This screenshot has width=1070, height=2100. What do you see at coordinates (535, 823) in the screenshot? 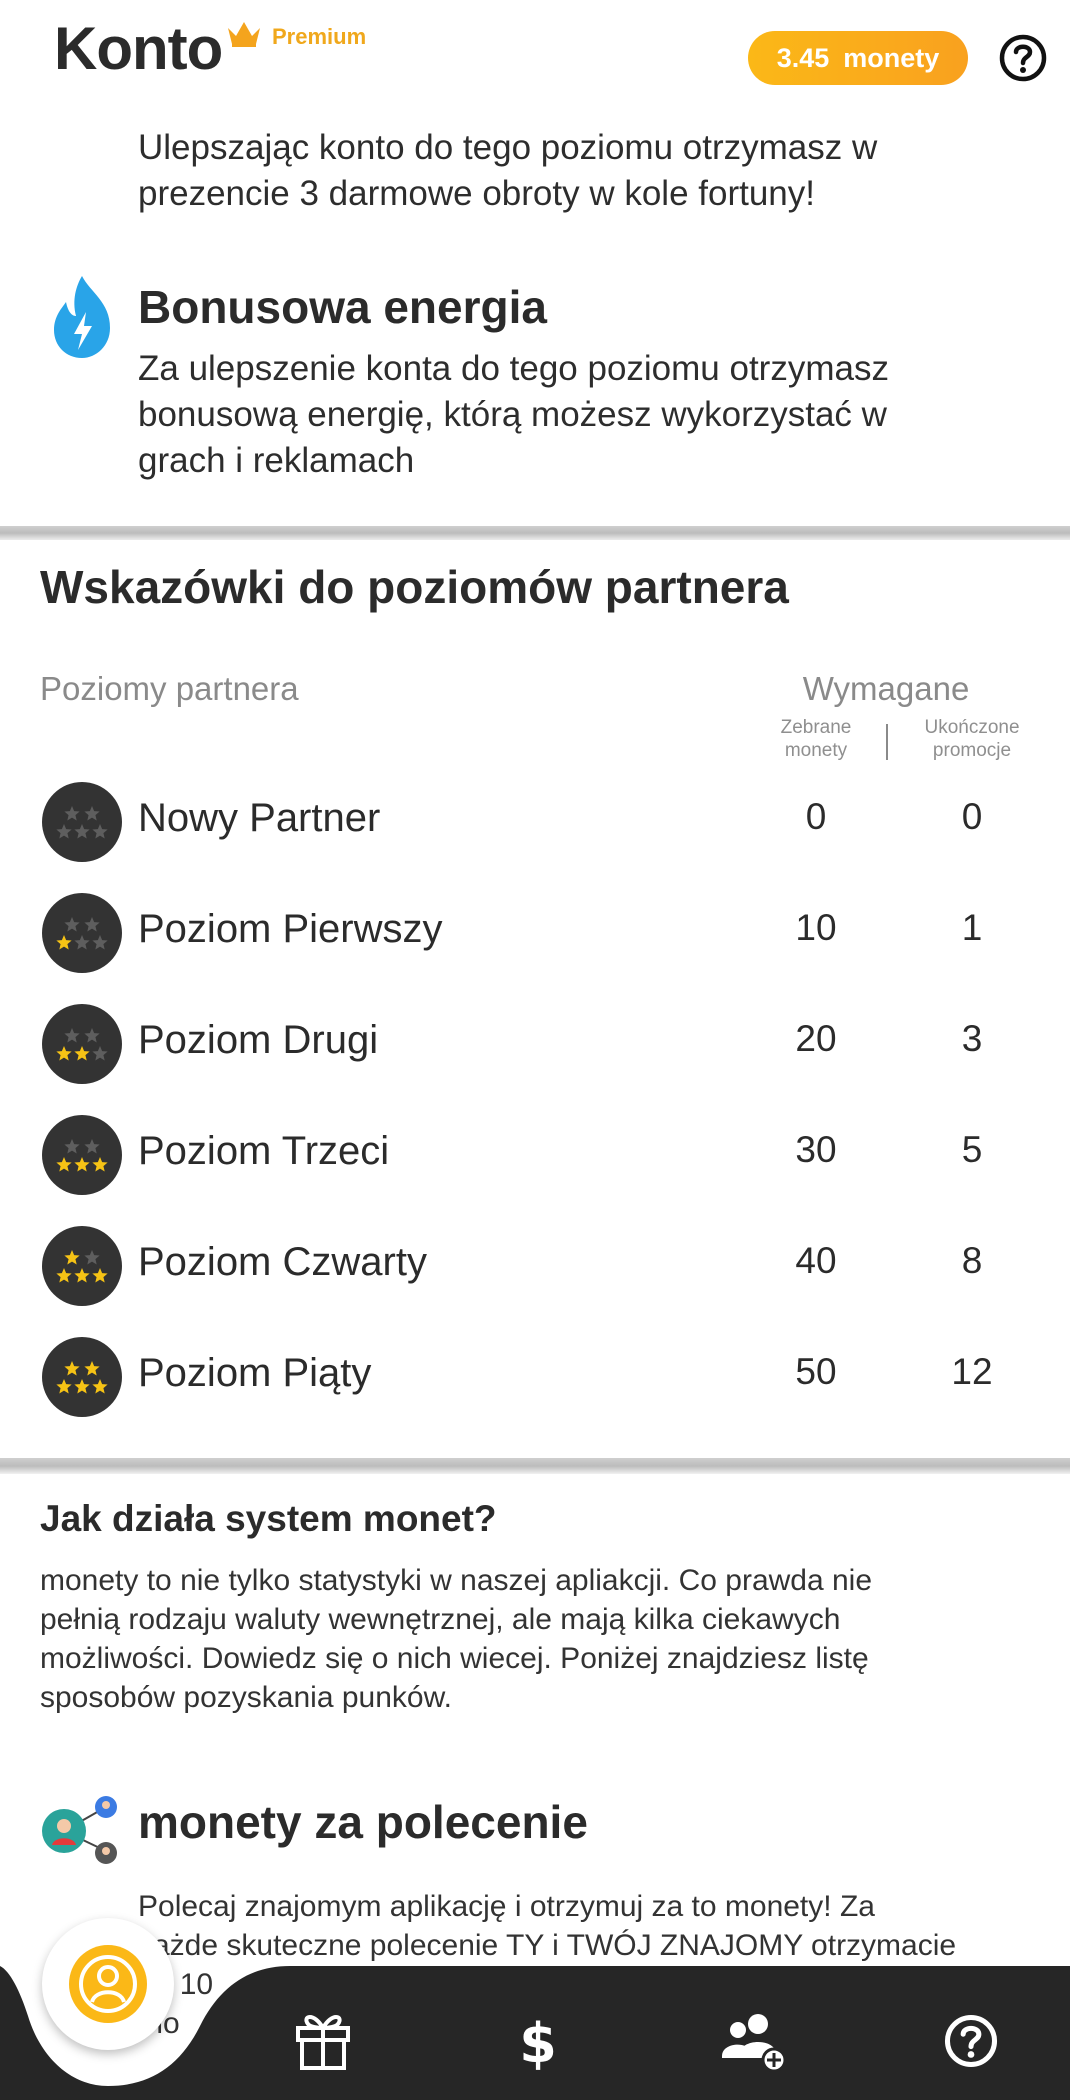
I see `level-row: Nowy Partner 0 0` at bounding box center [535, 823].